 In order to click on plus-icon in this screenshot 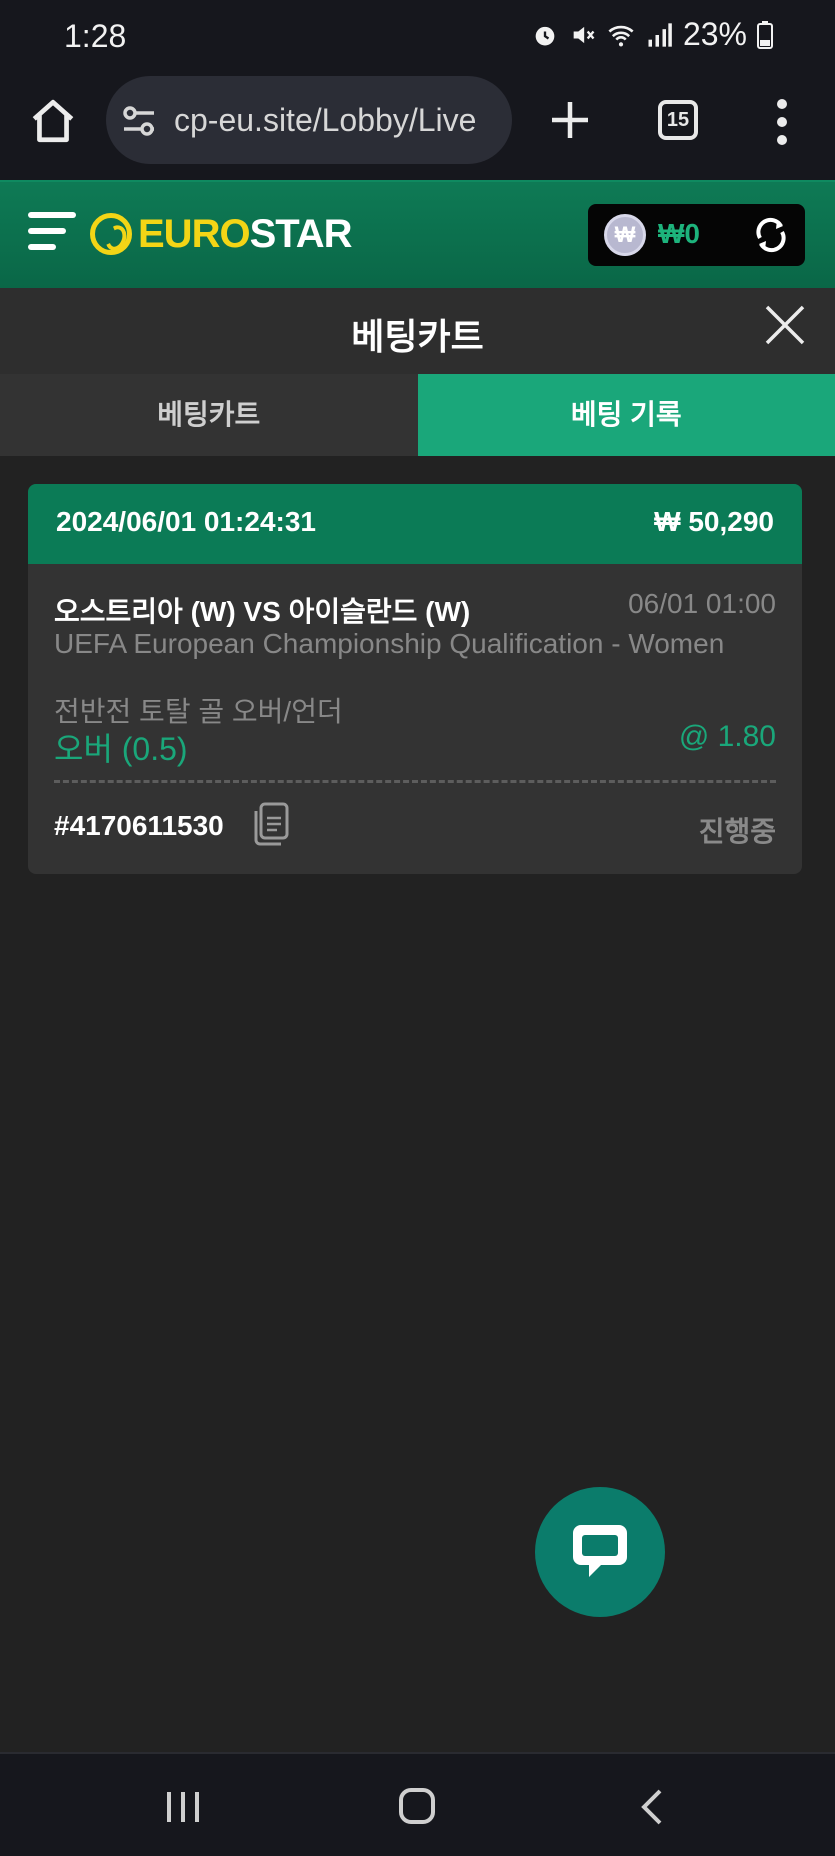, I will do `click(570, 120)`.